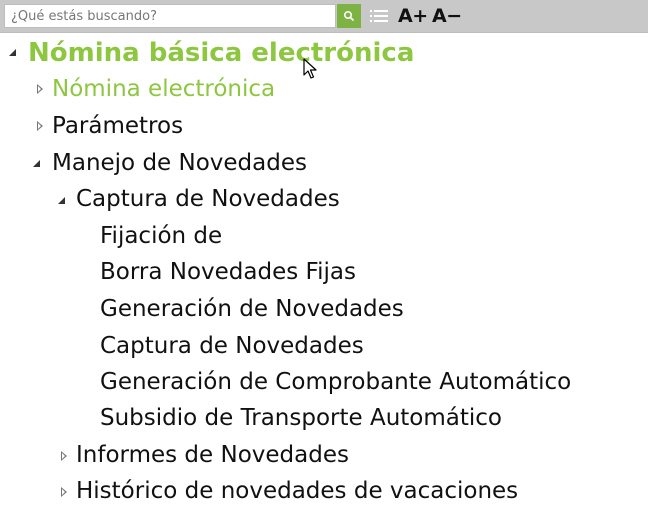 The height and width of the screenshot is (512, 648). I want to click on tree-item-label: Borra Novedades Fijas, so click(228, 272).